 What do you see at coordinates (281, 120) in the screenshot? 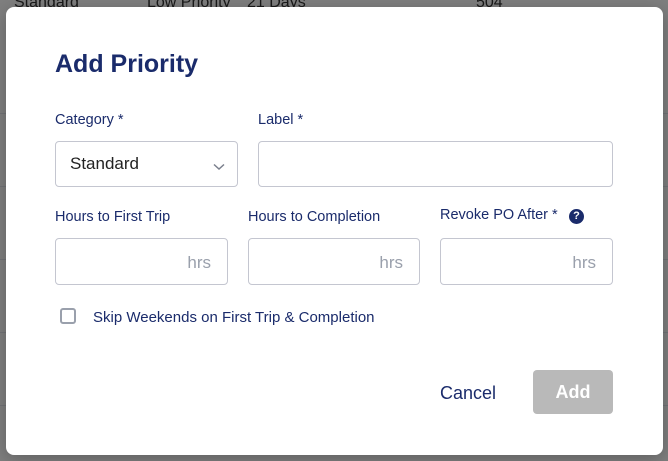
I see `label-field-label: Label *` at bounding box center [281, 120].